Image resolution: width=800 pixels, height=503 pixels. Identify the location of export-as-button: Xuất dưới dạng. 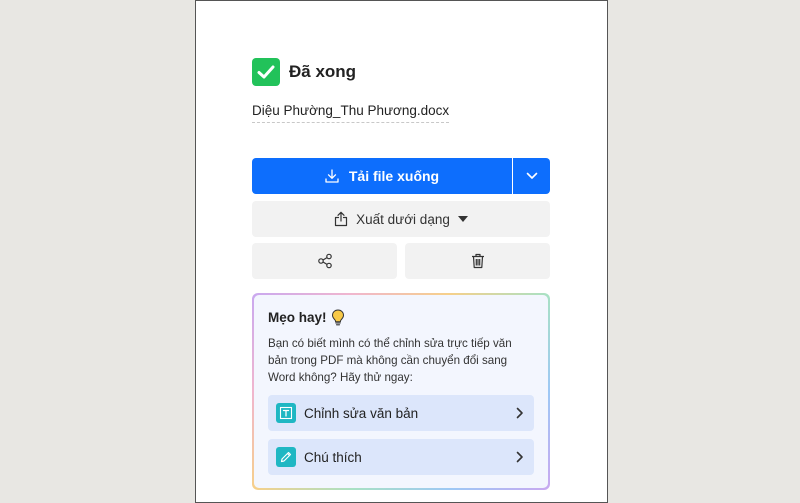
(401, 219).